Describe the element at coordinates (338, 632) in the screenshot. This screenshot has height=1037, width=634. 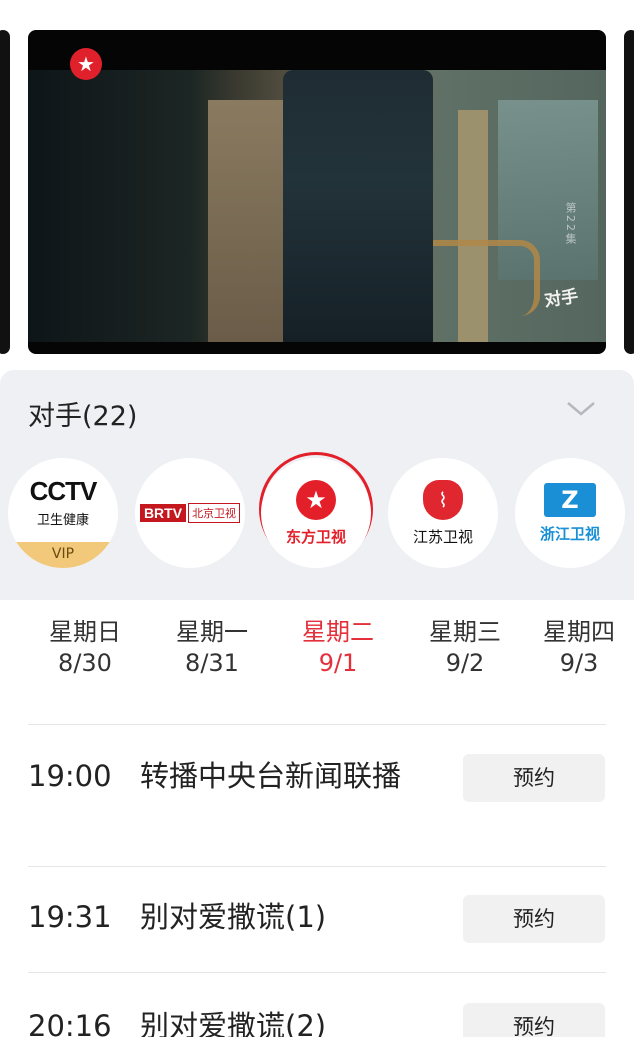
I see `tab-weekday: 星期二` at that location.